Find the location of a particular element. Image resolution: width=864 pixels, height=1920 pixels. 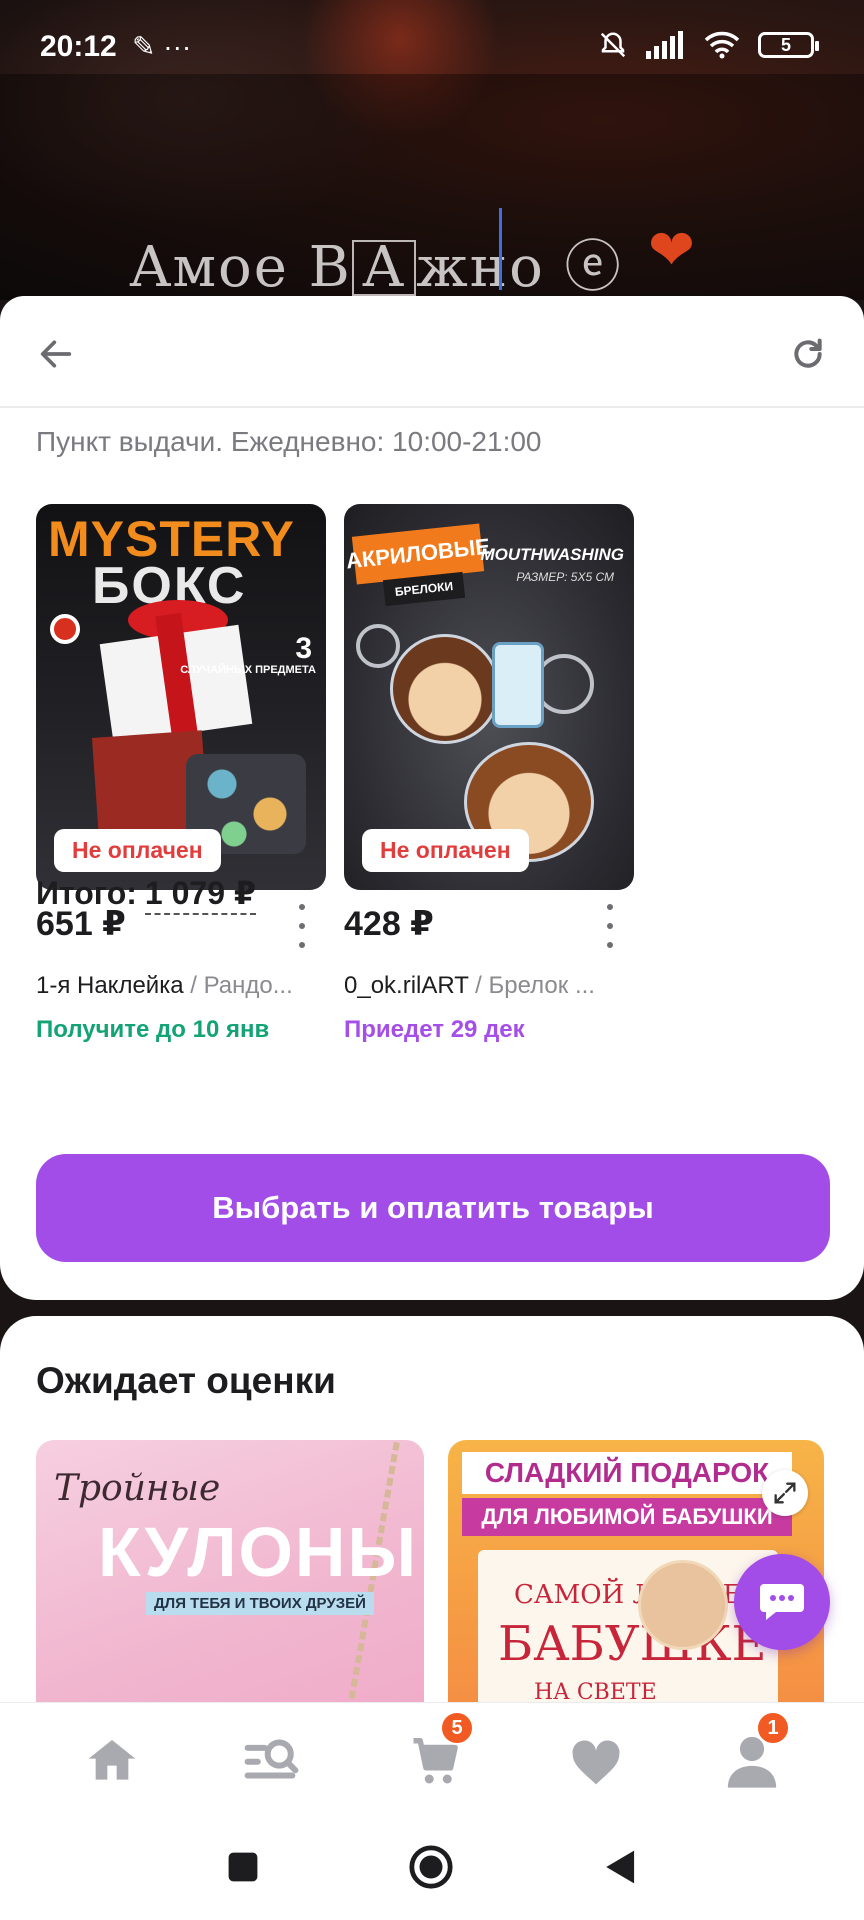

tab-catalog is located at coordinates (270, 1761).